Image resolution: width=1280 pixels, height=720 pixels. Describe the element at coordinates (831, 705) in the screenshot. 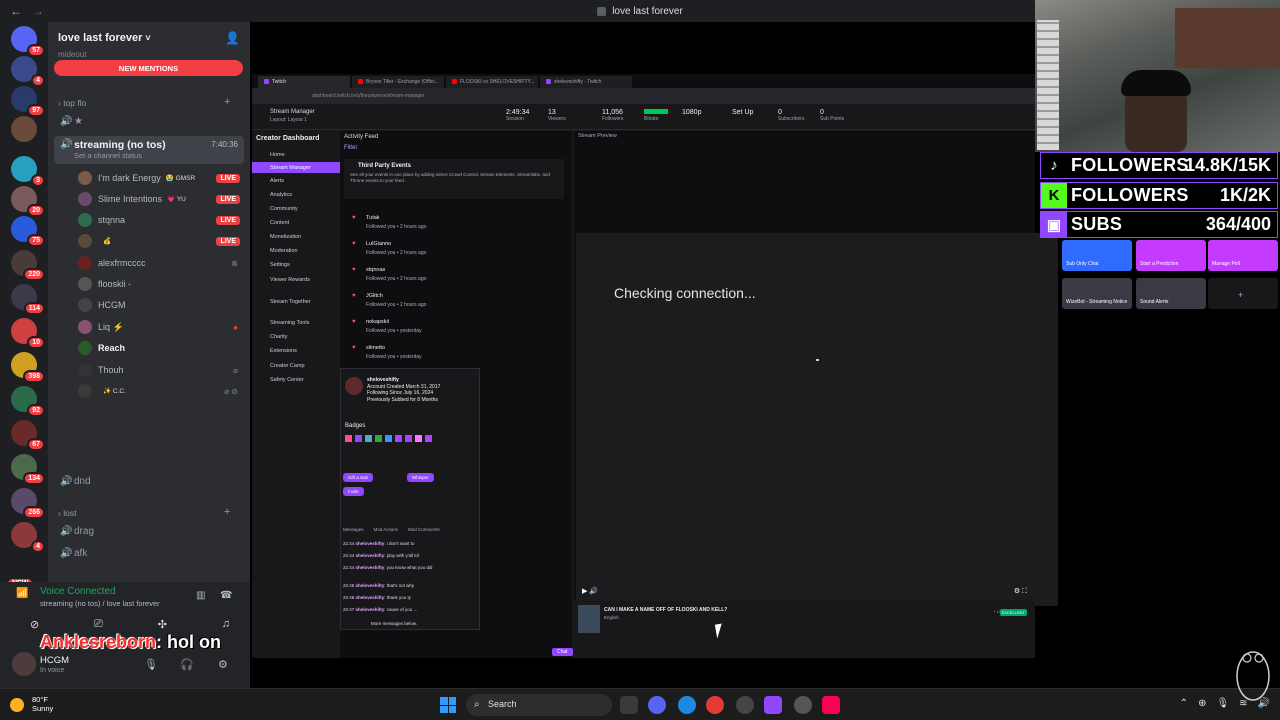

I see `tiktok-live-icon` at that location.